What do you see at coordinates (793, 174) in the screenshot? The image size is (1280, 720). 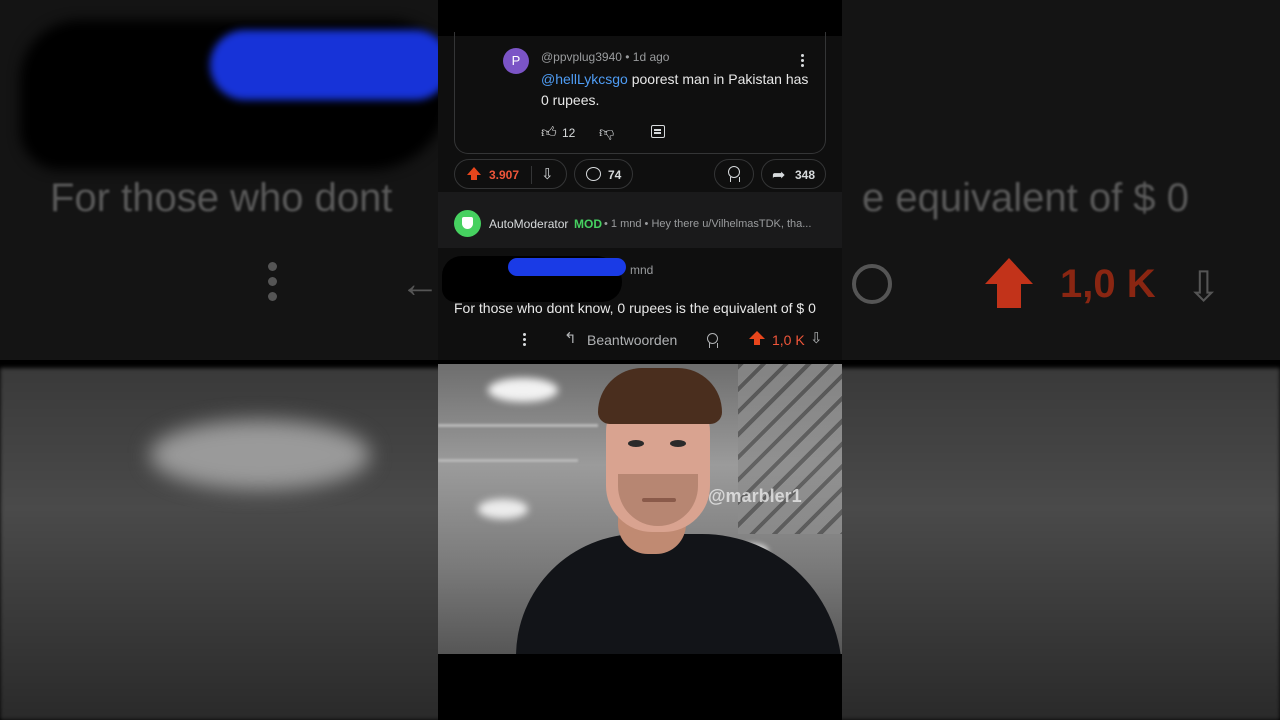 I see `share-button: ➦ 348` at bounding box center [793, 174].